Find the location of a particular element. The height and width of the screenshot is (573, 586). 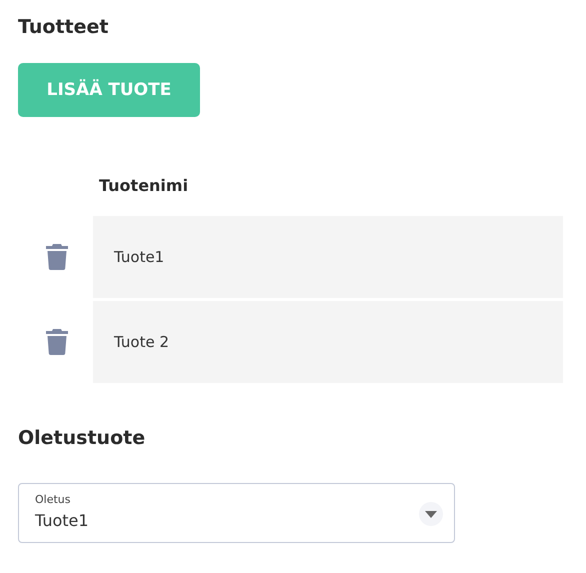

default-product-select: Oletus Tuote1 is located at coordinates (236, 513).